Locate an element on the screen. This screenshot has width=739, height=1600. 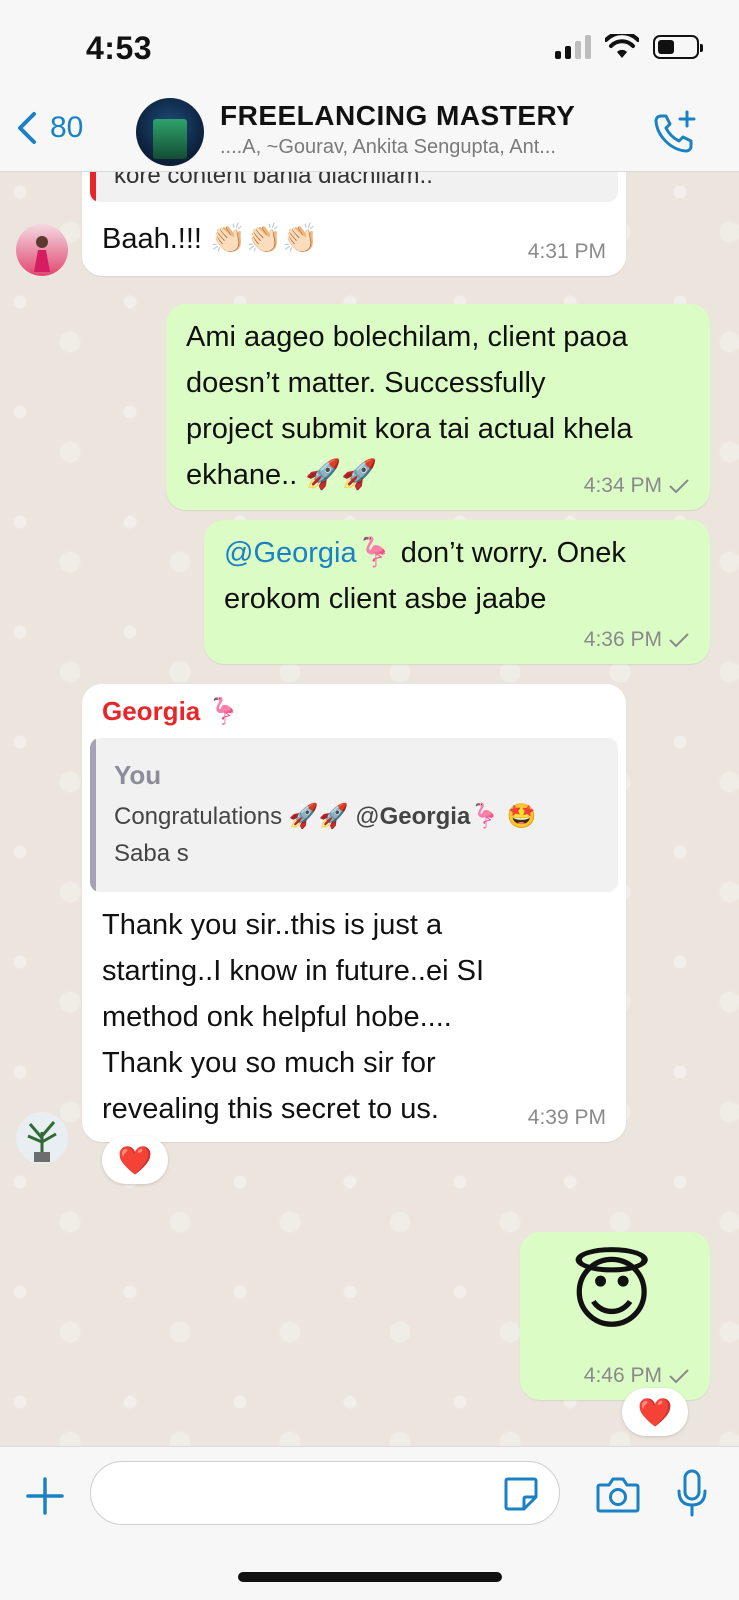
emoji-message: 😇 is located at coordinates (612, 1293).